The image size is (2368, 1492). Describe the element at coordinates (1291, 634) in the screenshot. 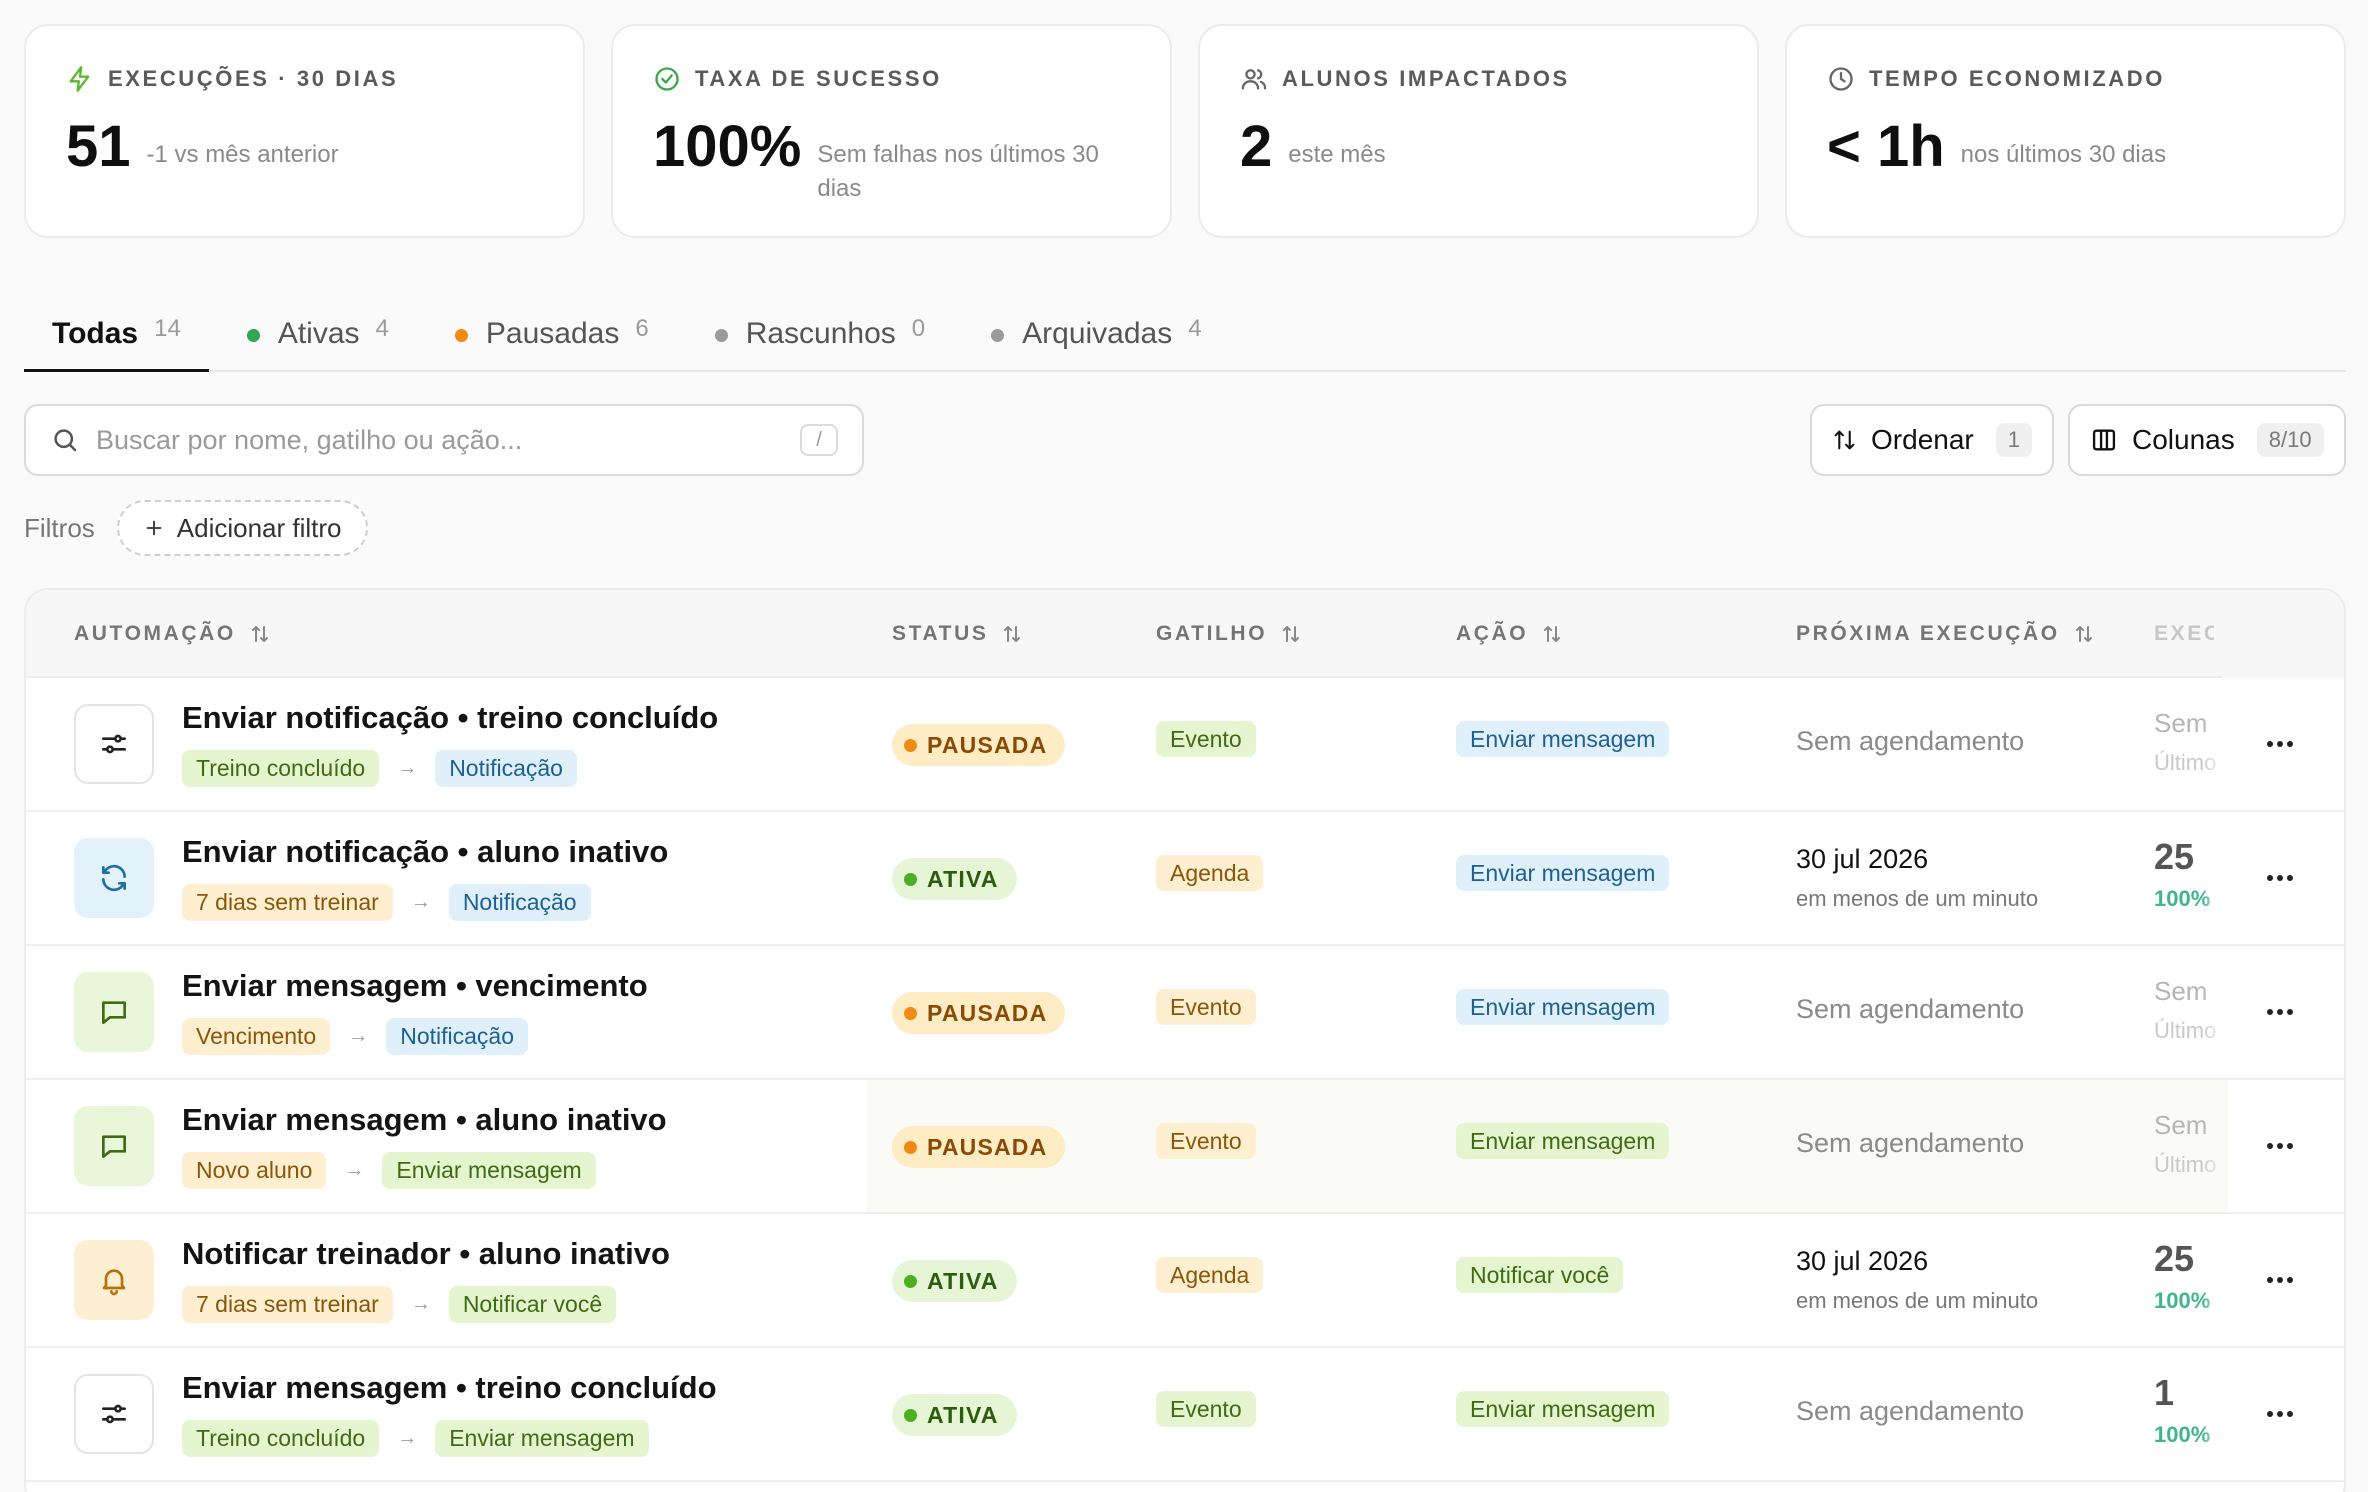

I see `sort-icon` at that location.